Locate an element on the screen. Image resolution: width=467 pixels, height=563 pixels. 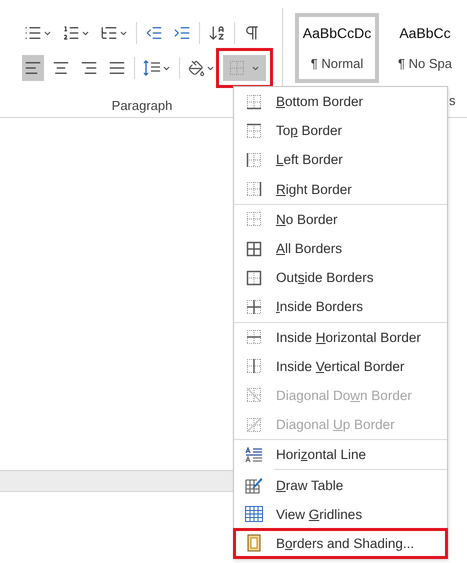
borders-and-shading-icon is located at coordinates (254, 543).